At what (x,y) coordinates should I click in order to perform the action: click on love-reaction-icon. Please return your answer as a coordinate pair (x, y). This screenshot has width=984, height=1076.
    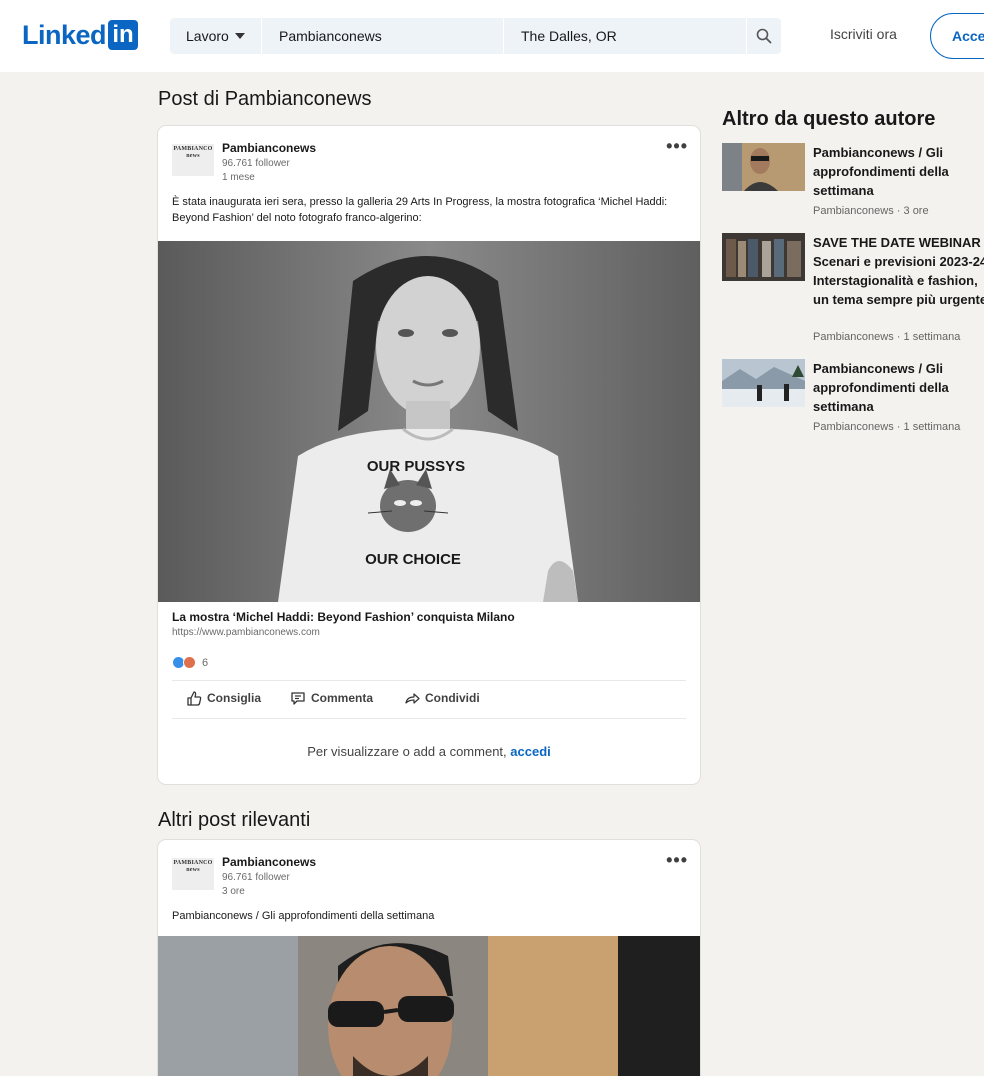
    Looking at the image, I should click on (189, 662).